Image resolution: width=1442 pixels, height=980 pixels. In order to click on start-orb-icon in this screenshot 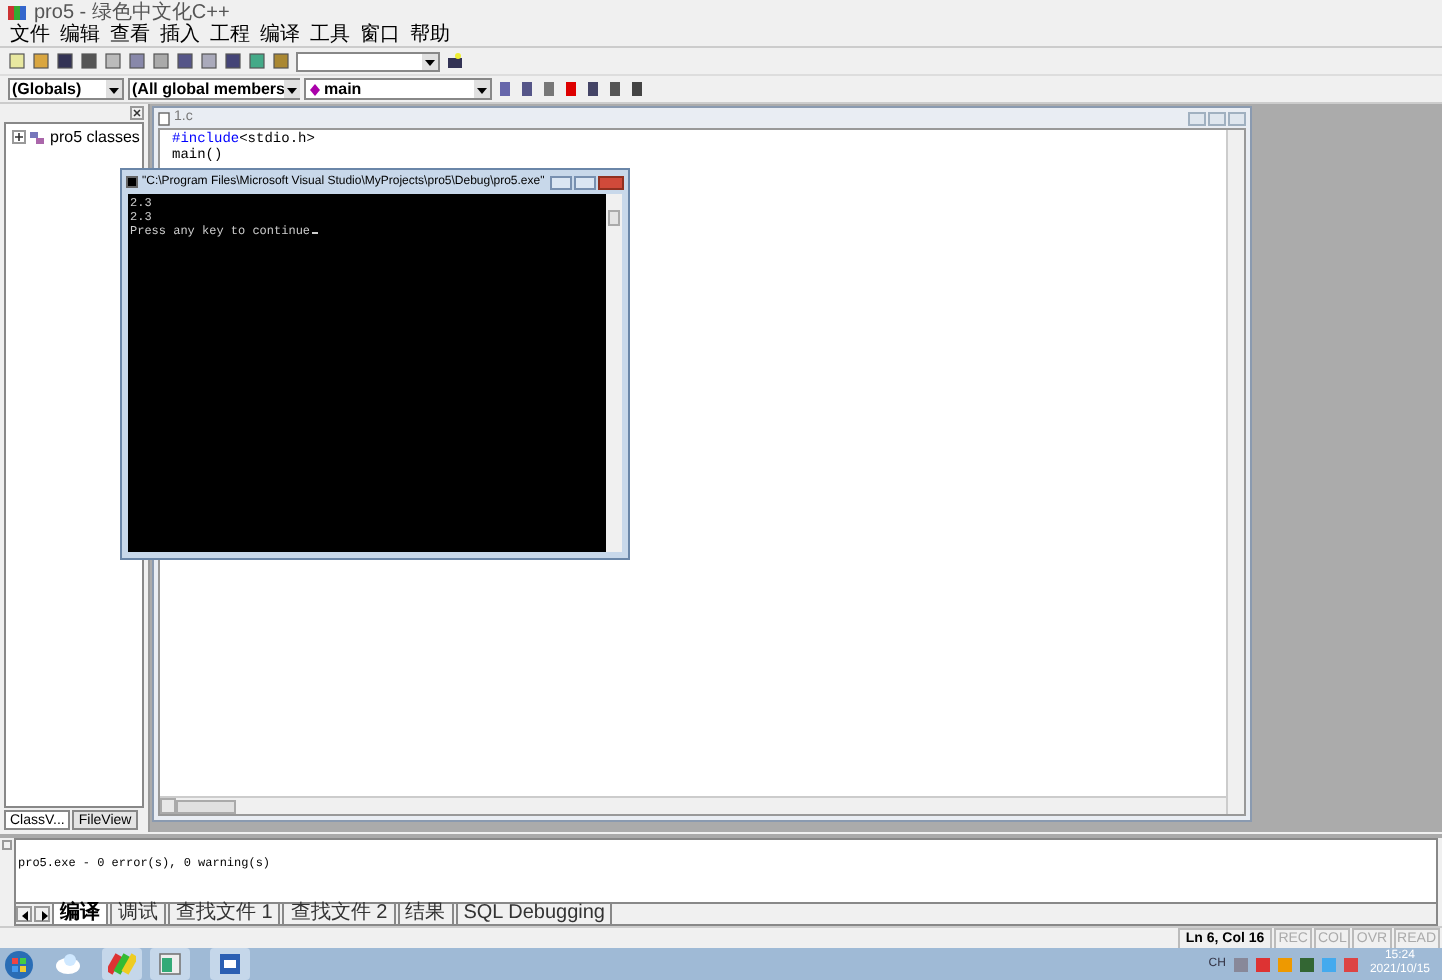, I will do `click(19, 964)`.